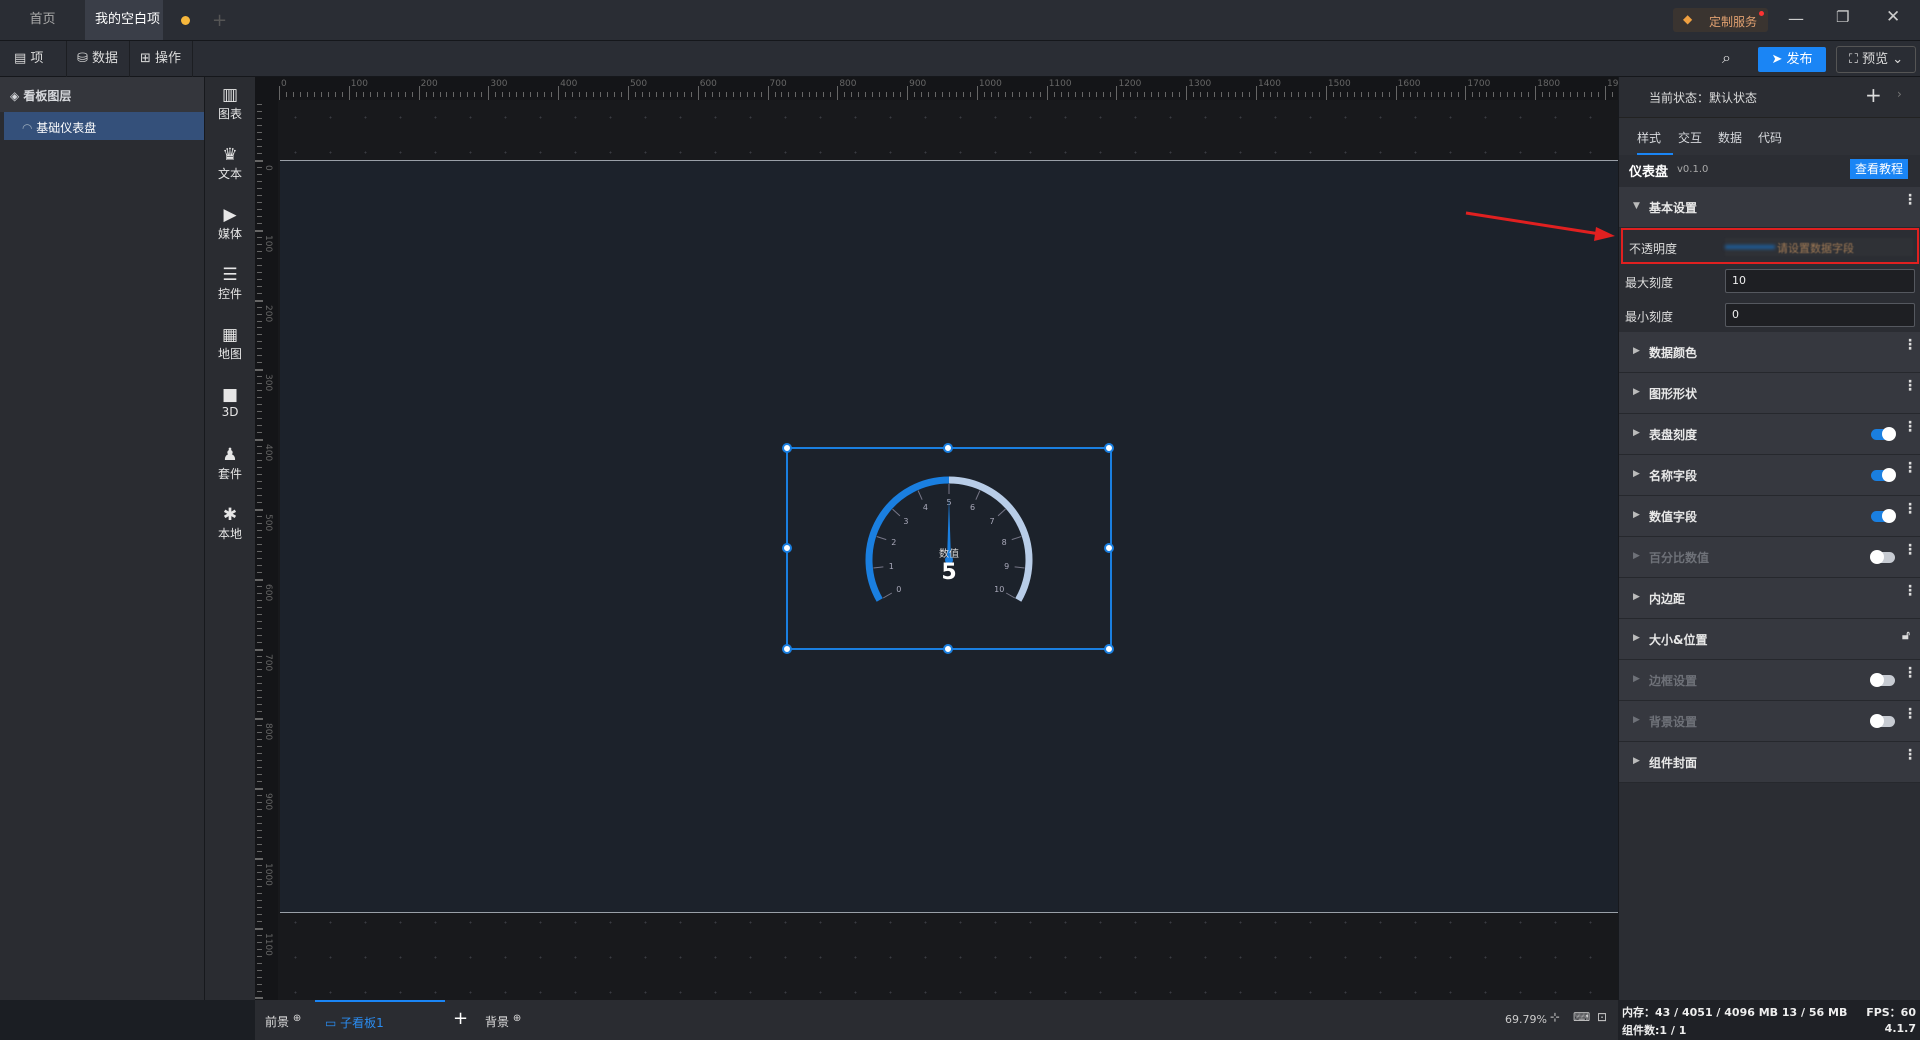 This screenshot has width=1920, height=1040. What do you see at coordinates (22, 58) in the screenshot?
I see `file-icon: ▤` at bounding box center [22, 58].